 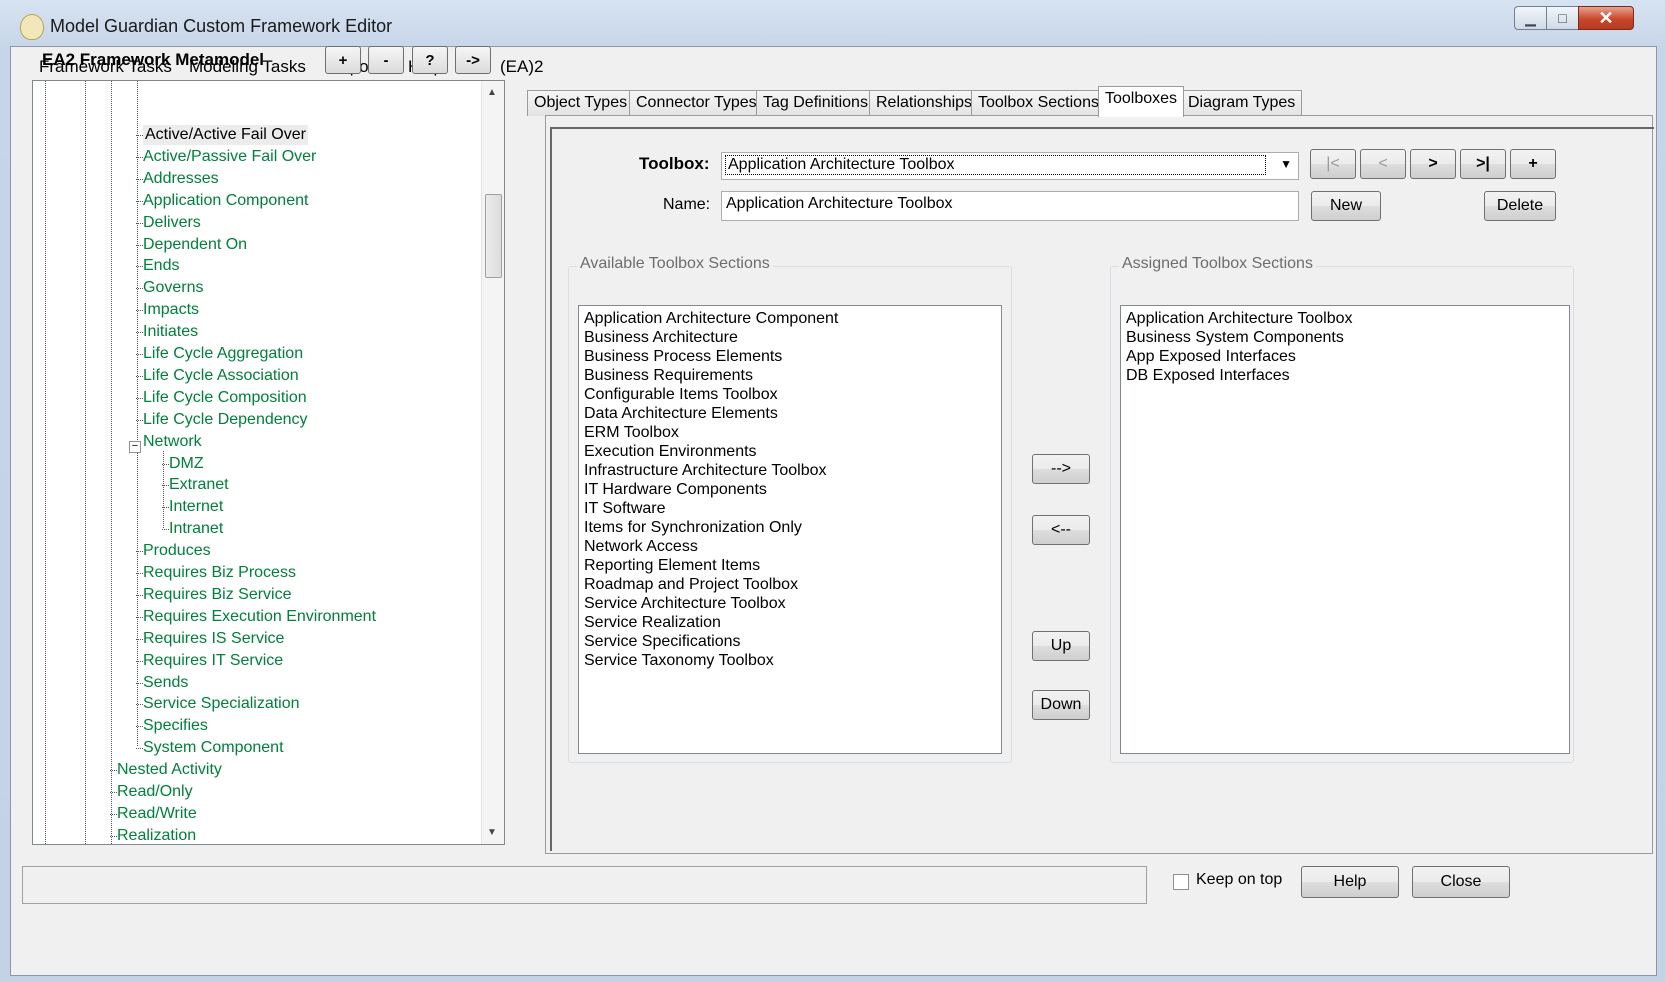 I want to click on minimize-button: ▁, so click(x=1530, y=18).